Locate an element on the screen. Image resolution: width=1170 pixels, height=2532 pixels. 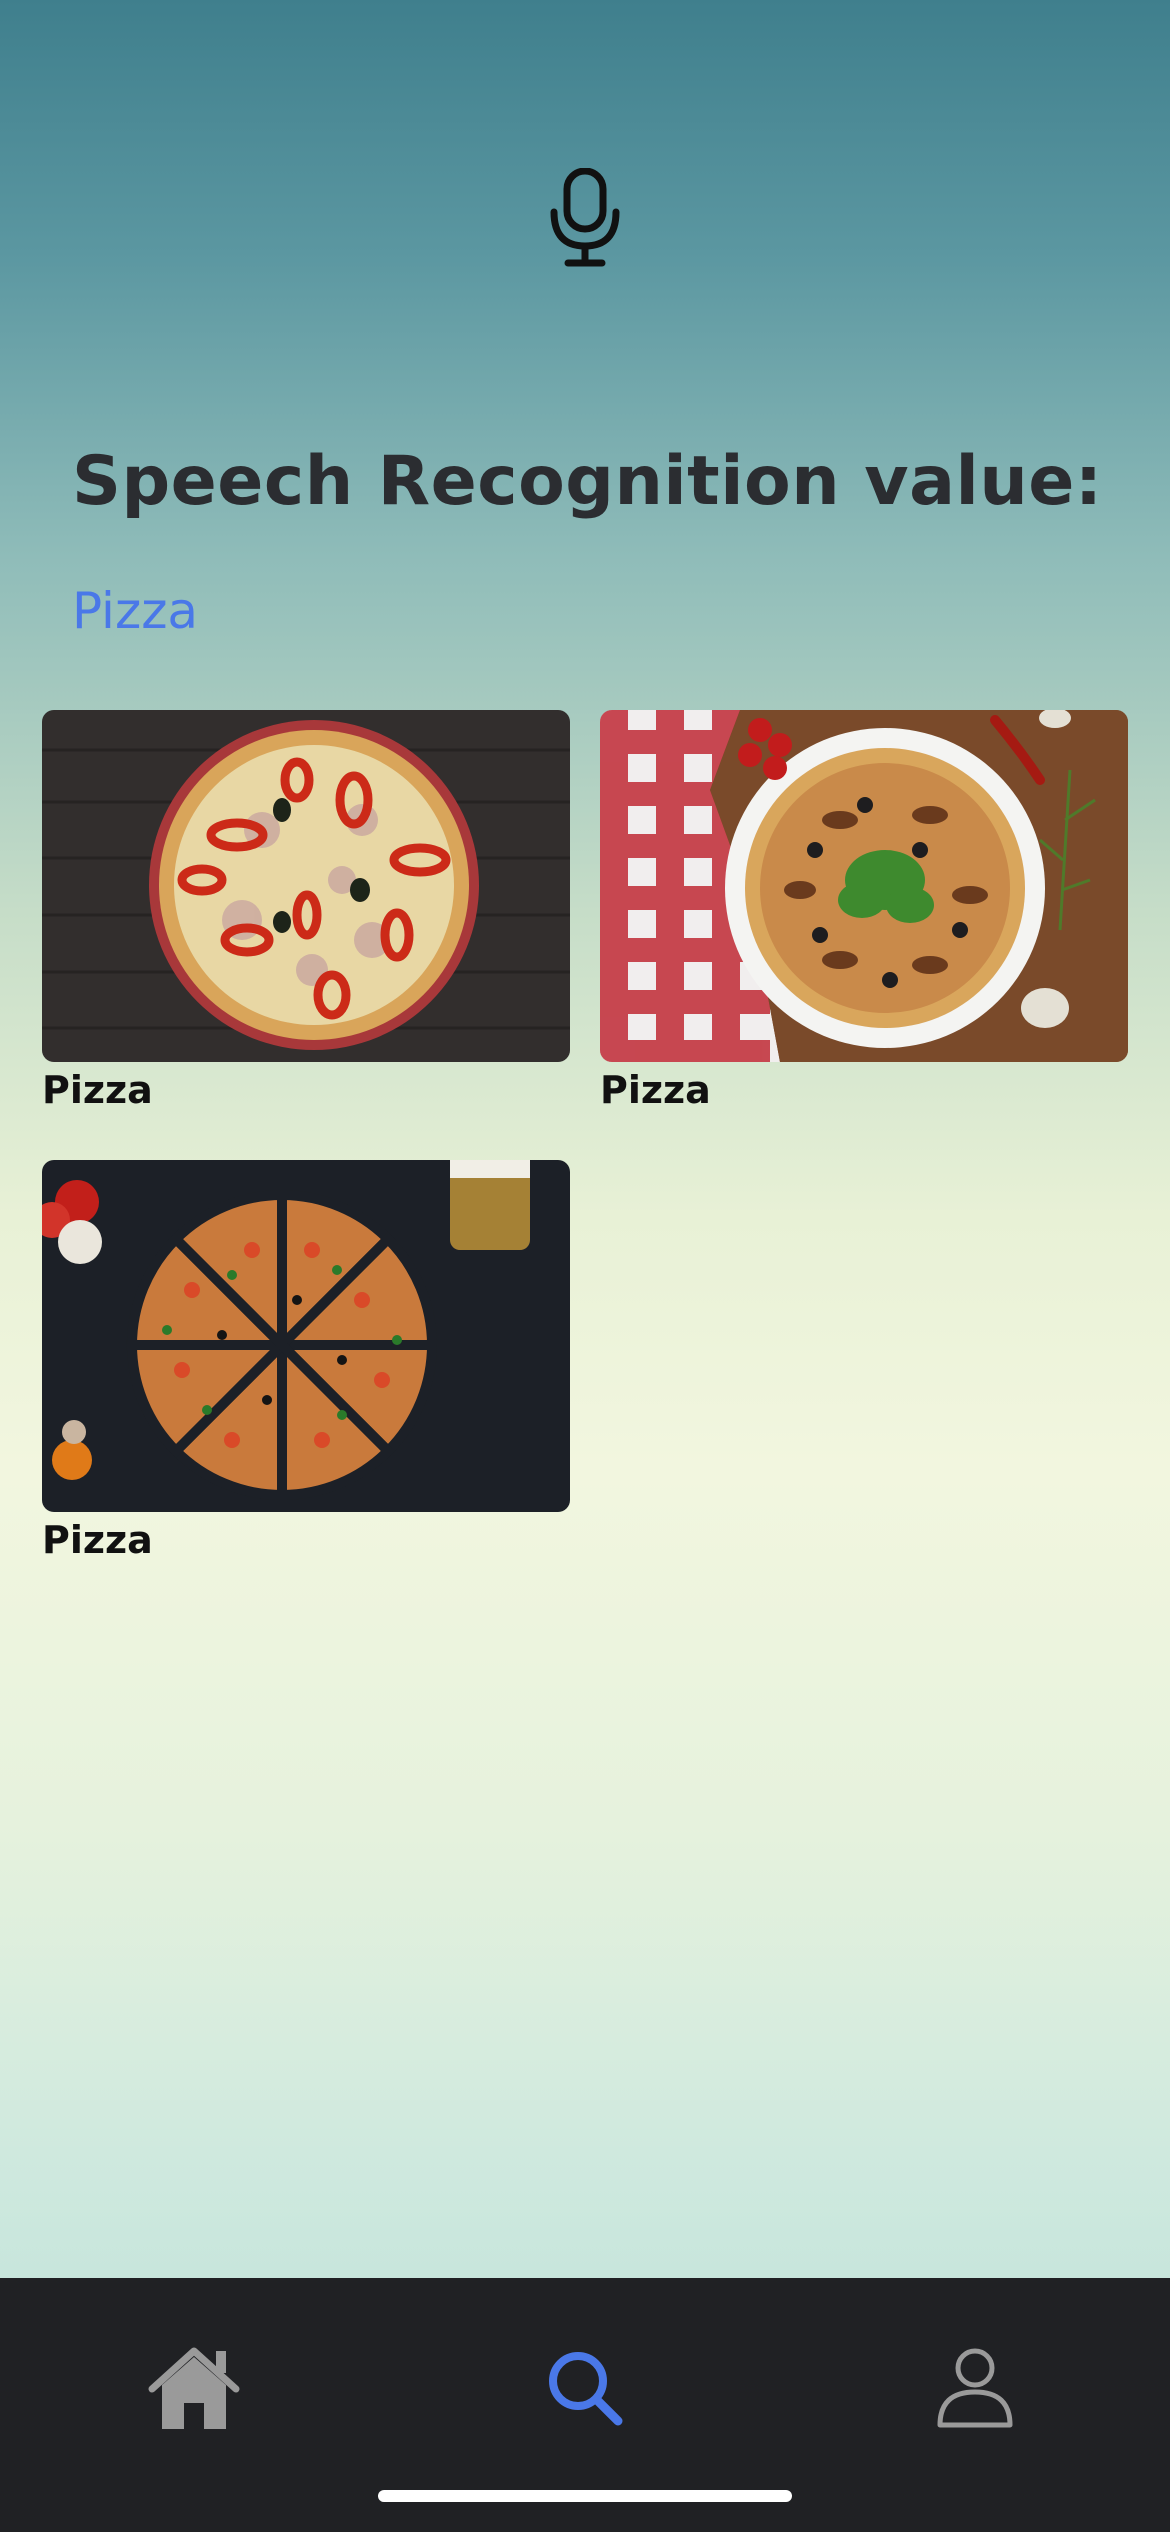
tab-home is located at coordinates (194, 2388).